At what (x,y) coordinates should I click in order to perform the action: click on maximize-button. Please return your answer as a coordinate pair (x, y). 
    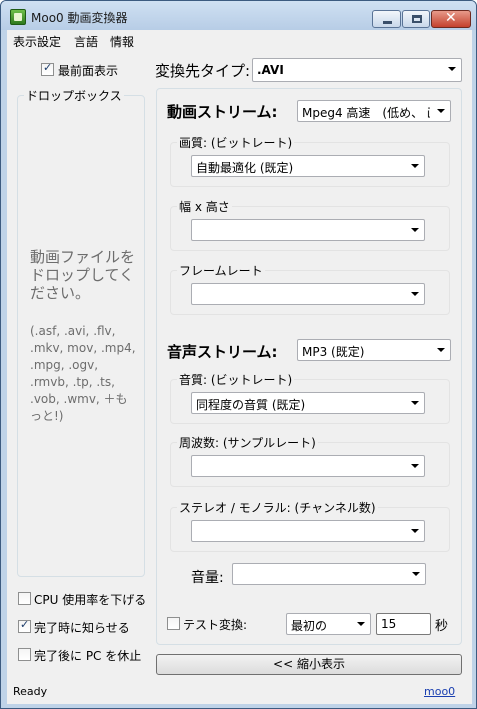
    Looking at the image, I should click on (416, 19).